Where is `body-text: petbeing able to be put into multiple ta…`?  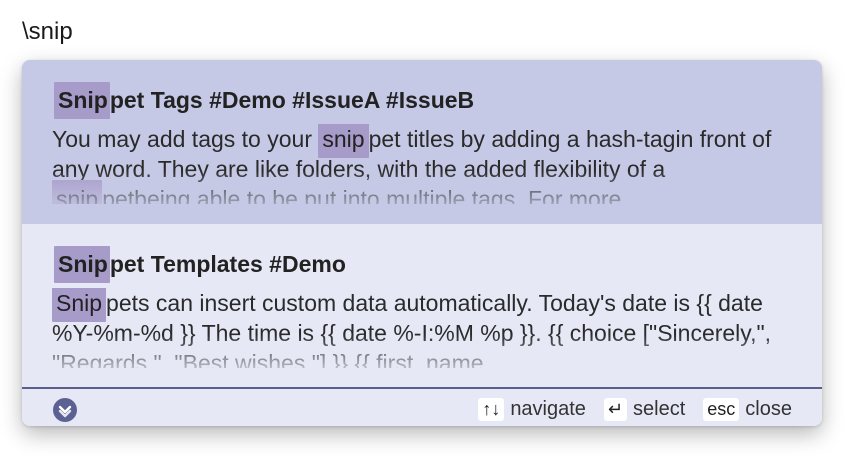 body-text: petbeing able to be put into multiple ta… is located at coordinates (362, 195).